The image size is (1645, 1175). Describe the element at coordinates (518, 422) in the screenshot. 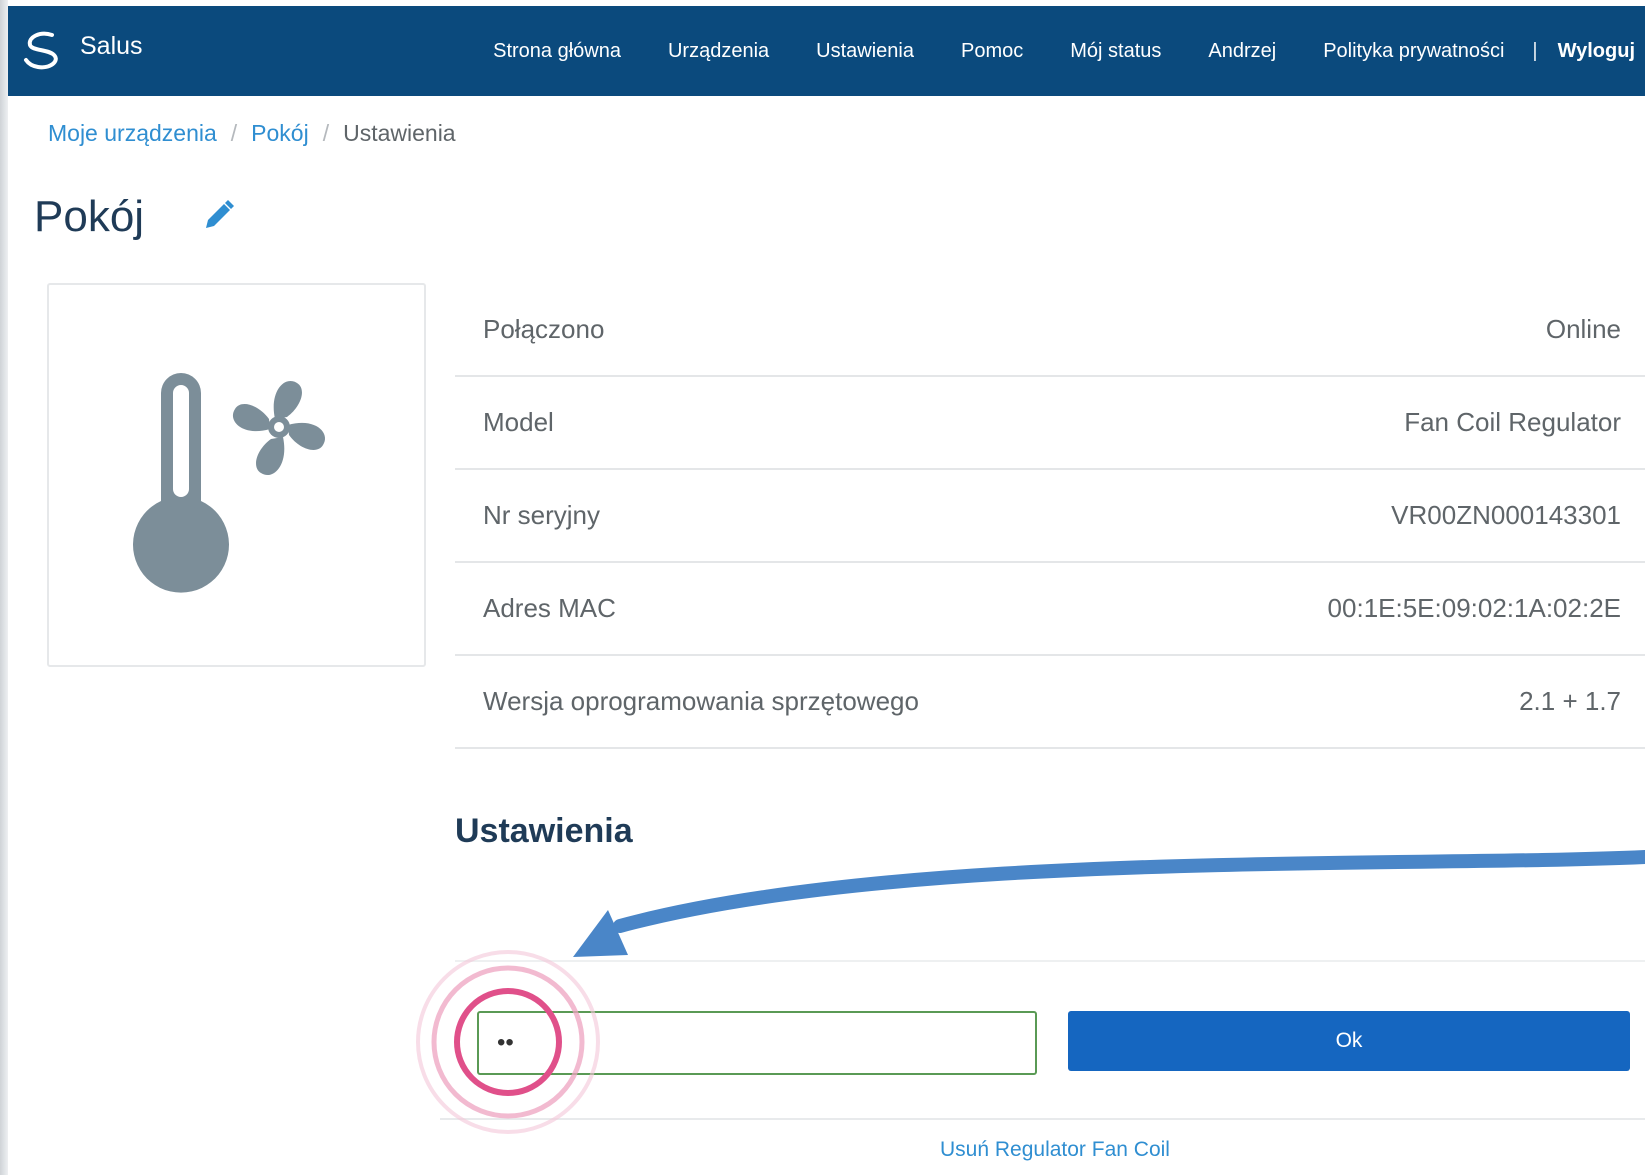

I see `info-label: Model` at that location.